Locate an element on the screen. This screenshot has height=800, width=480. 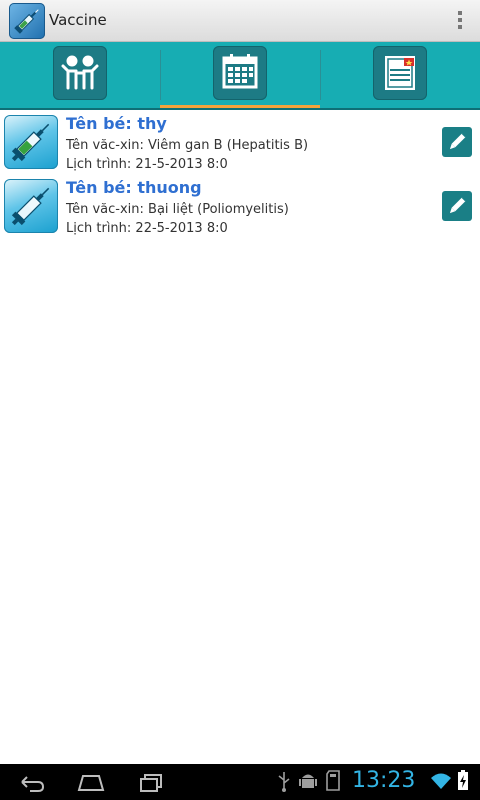
news-icon is located at coordinates (400, 73).